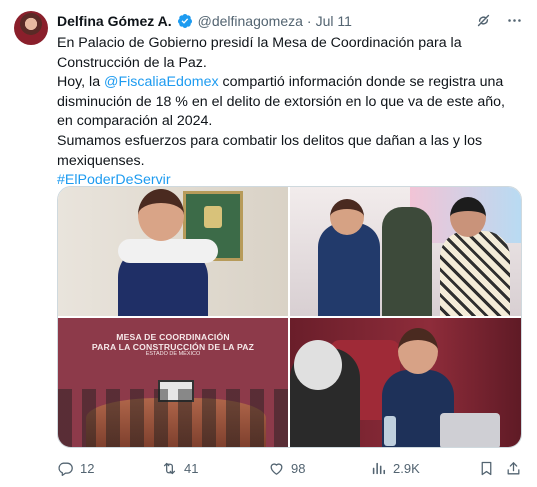 This screenshot has width=537, height=487. What do you see at coordinates (173, 418) in the screenshot?
I see `meeting-attendees` at bounding box center [173, 418].